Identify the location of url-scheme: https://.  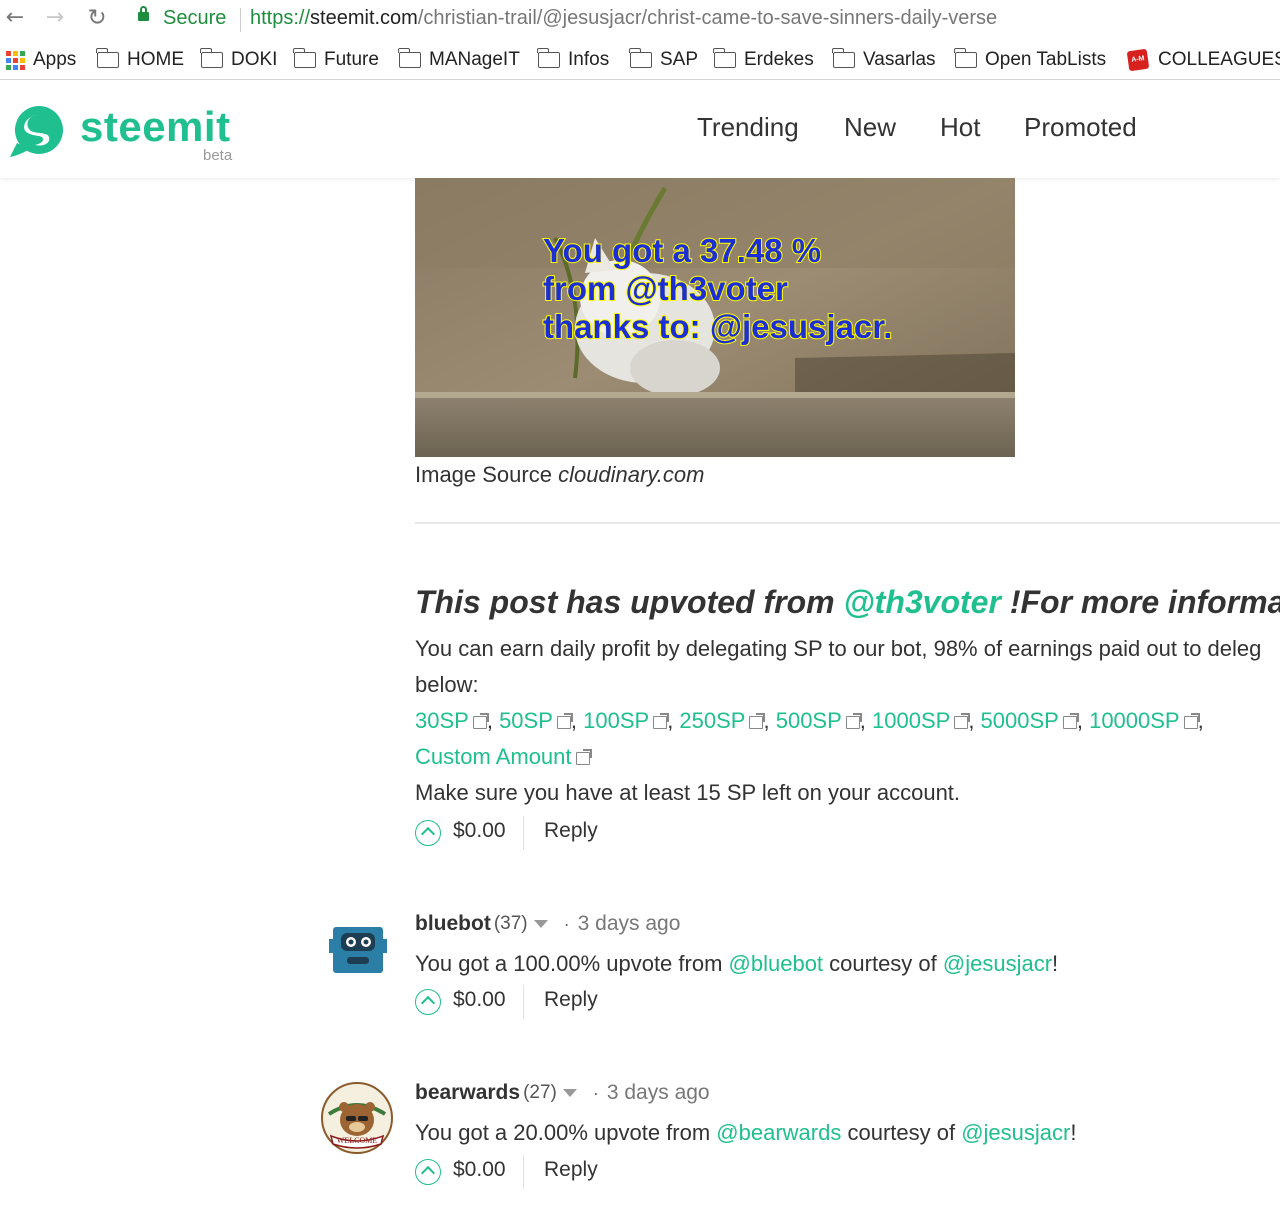
(280, 18).